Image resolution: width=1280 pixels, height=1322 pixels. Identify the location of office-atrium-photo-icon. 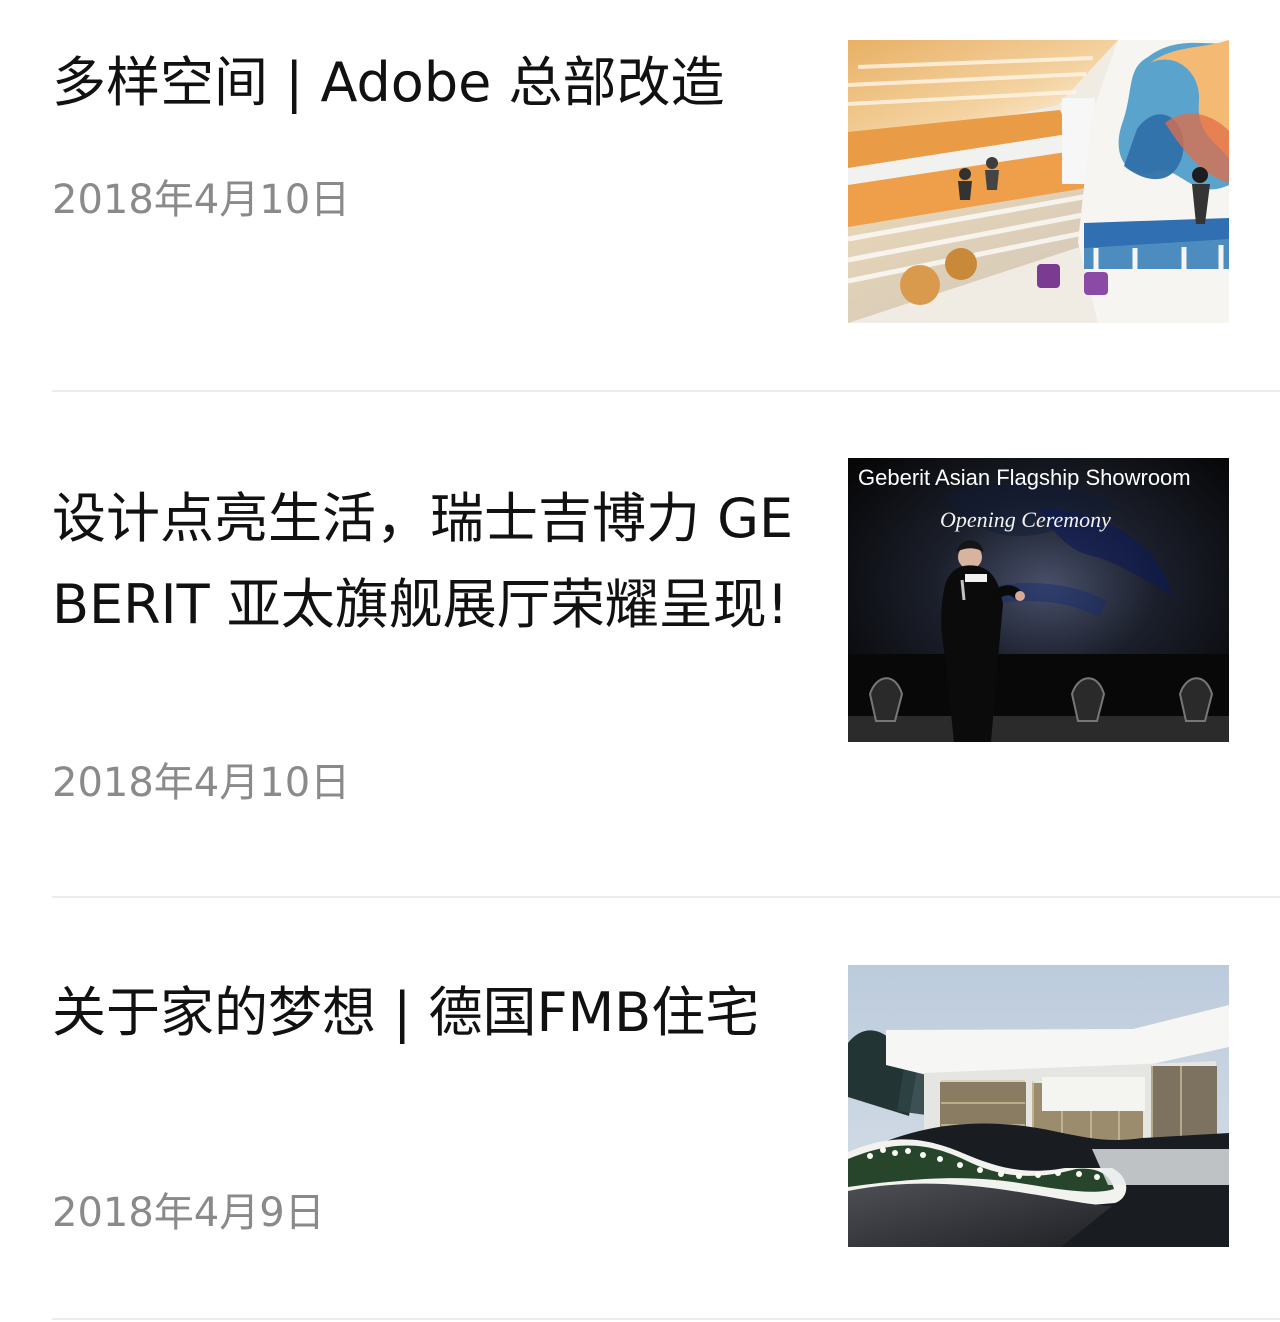
(1038, 181).